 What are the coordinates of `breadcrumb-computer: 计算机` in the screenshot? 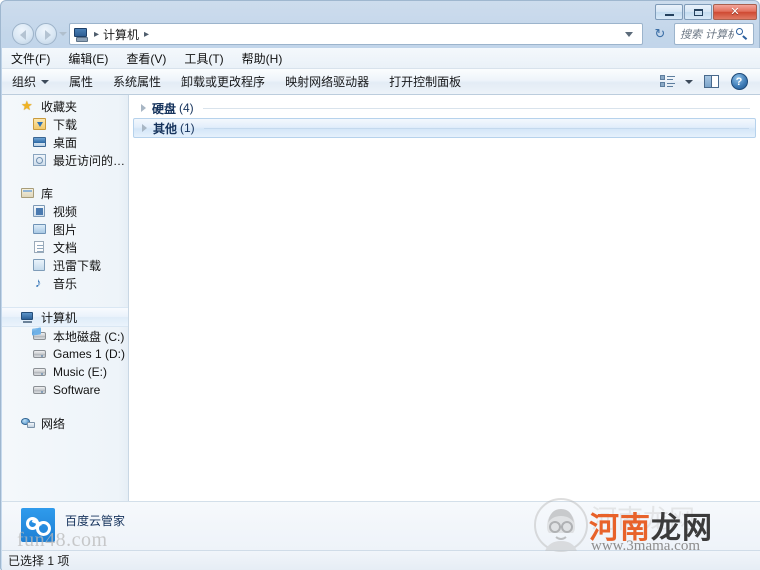 It's located at (121, 34).